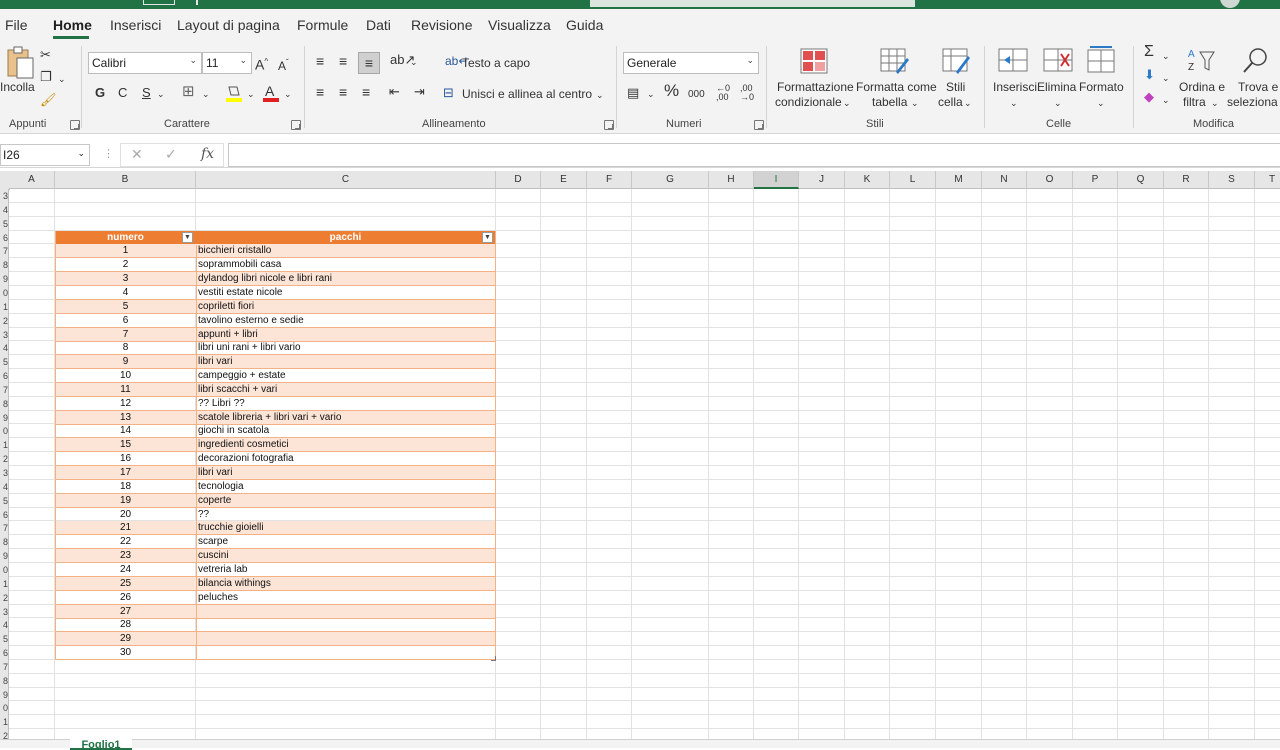 This screenshot has width=1280, height=750. What do you see at coordinates (1004, 180) in the screenshot?
I see `column-header-n: N` at bounding box center [1004, 180].